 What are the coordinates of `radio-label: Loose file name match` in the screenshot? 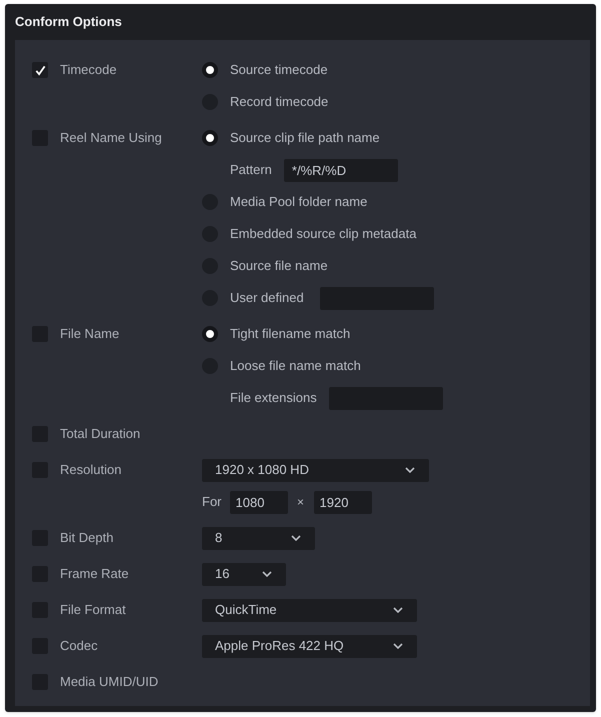 It's located at (295, 366).